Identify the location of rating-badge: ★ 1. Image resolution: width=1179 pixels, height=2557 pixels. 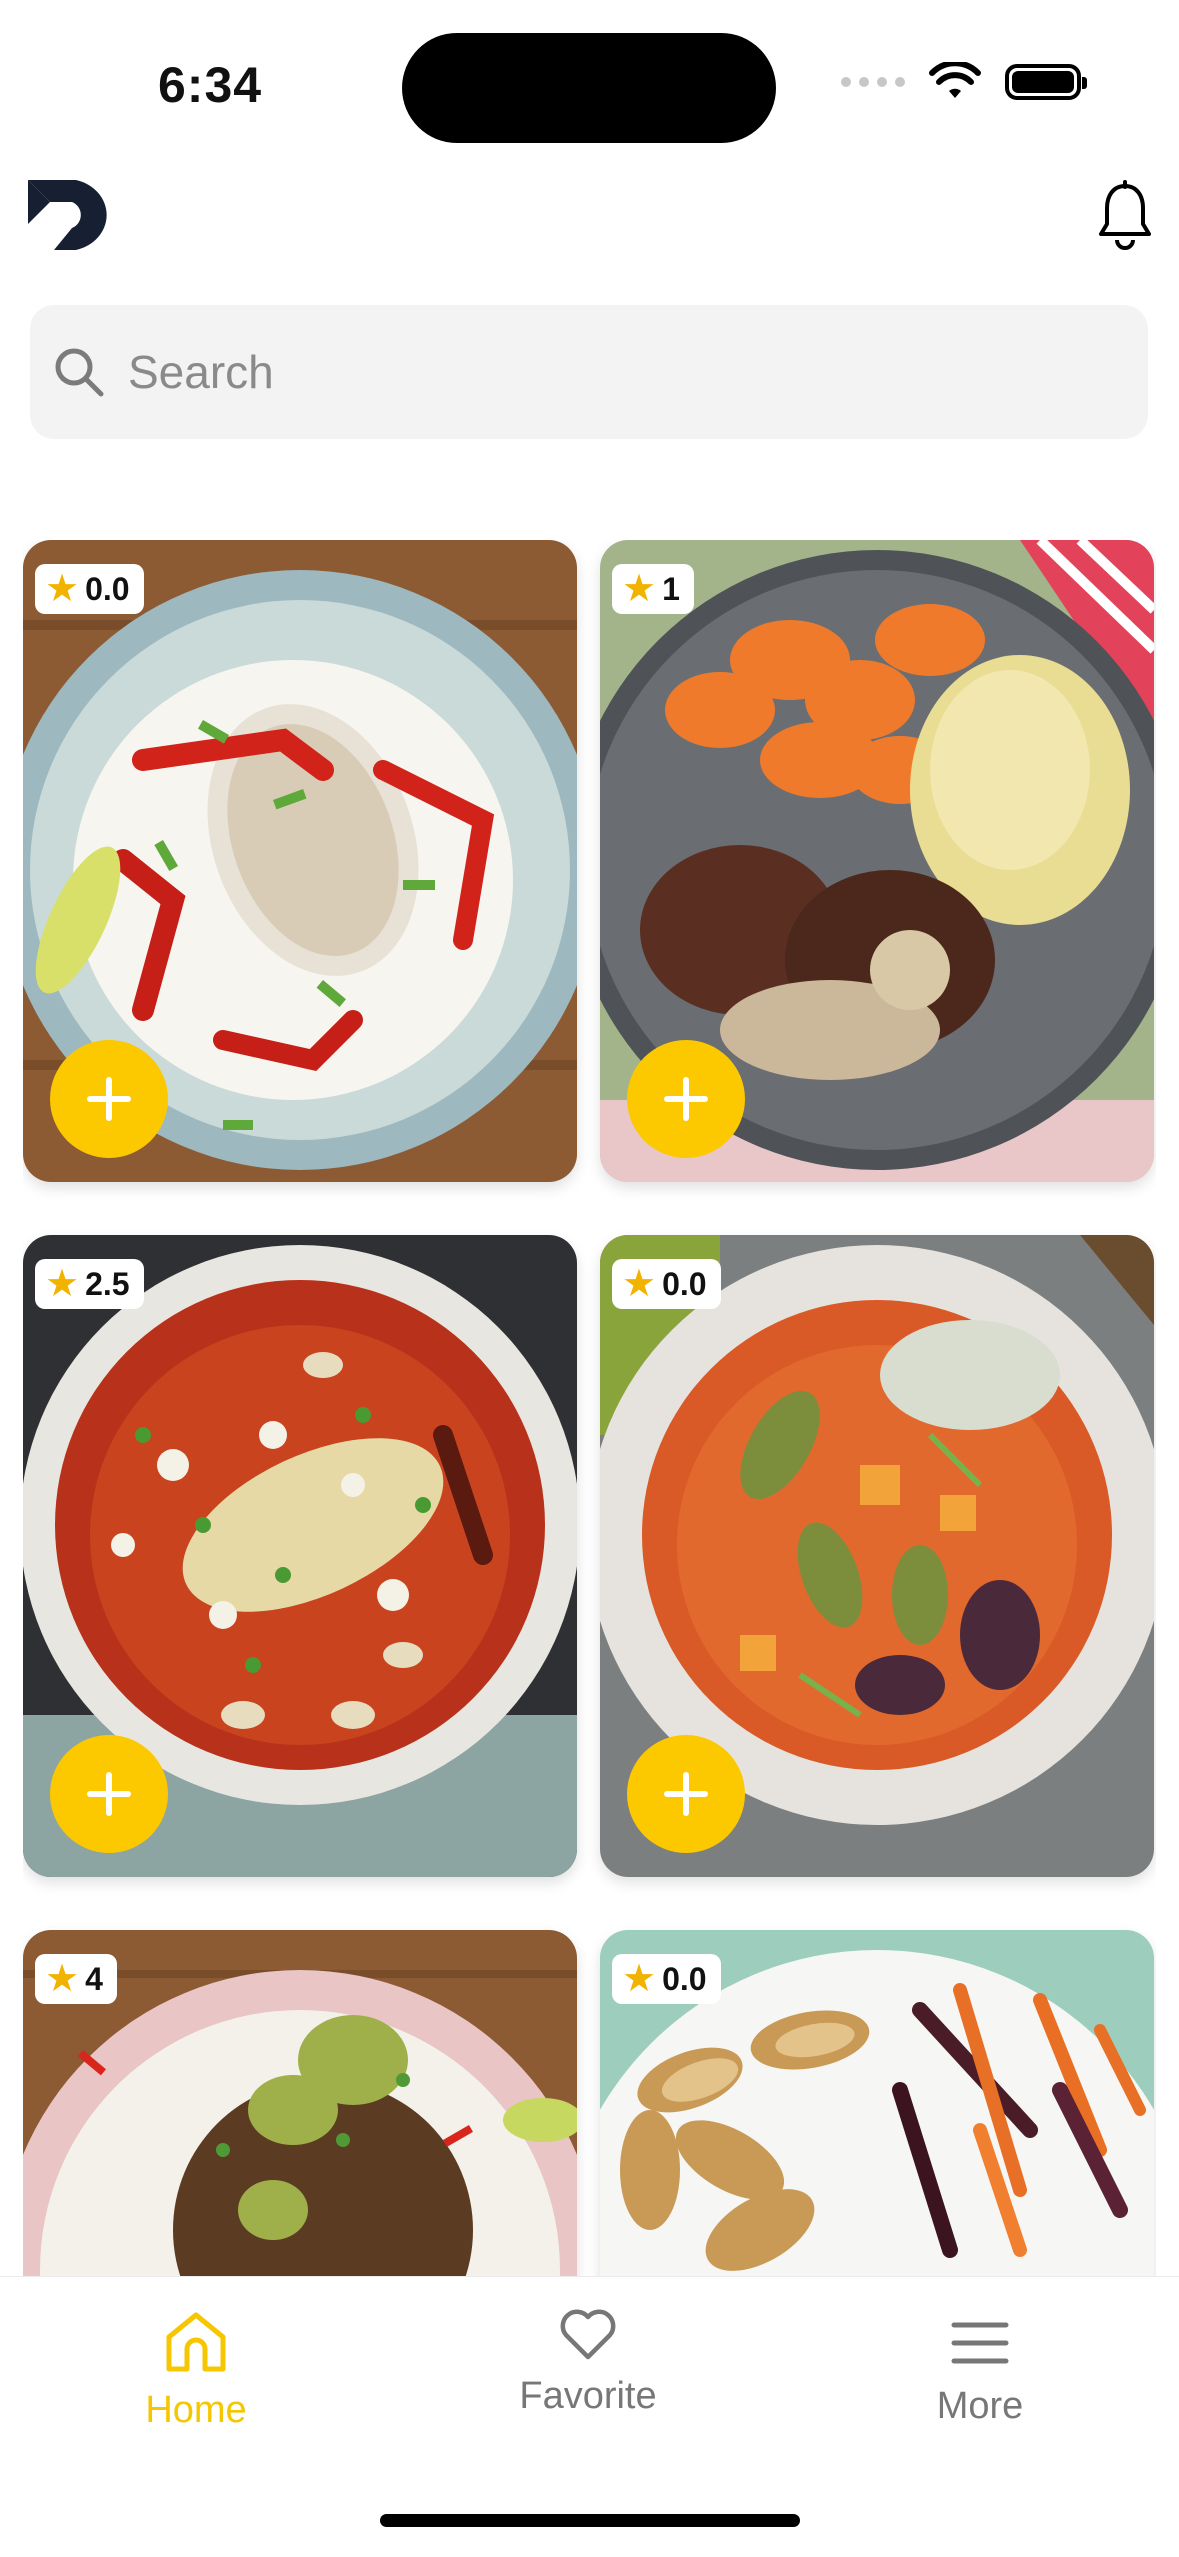
(653, 589).